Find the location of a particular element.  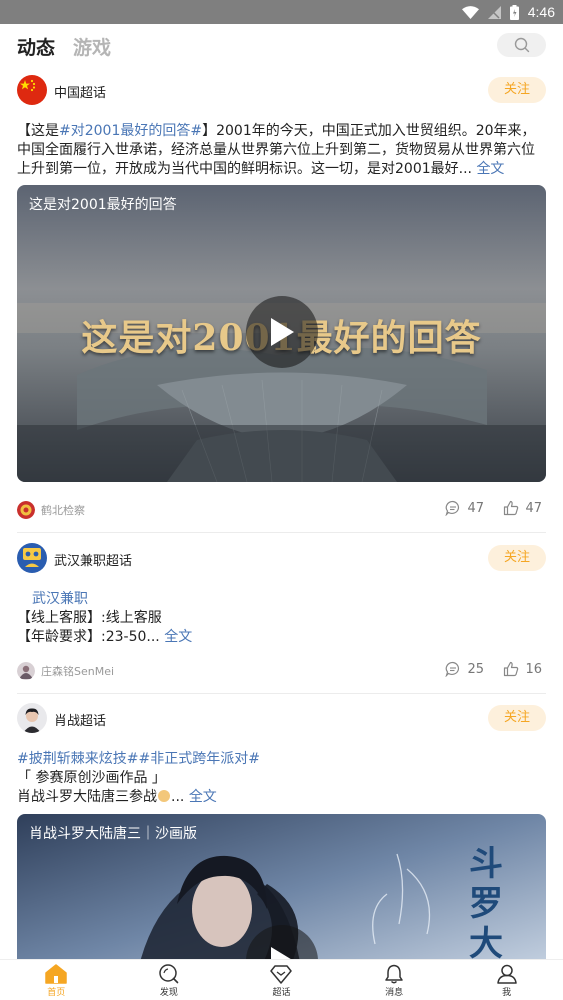

nav-super-topic: 超话 is located at coordinates (281, 980).